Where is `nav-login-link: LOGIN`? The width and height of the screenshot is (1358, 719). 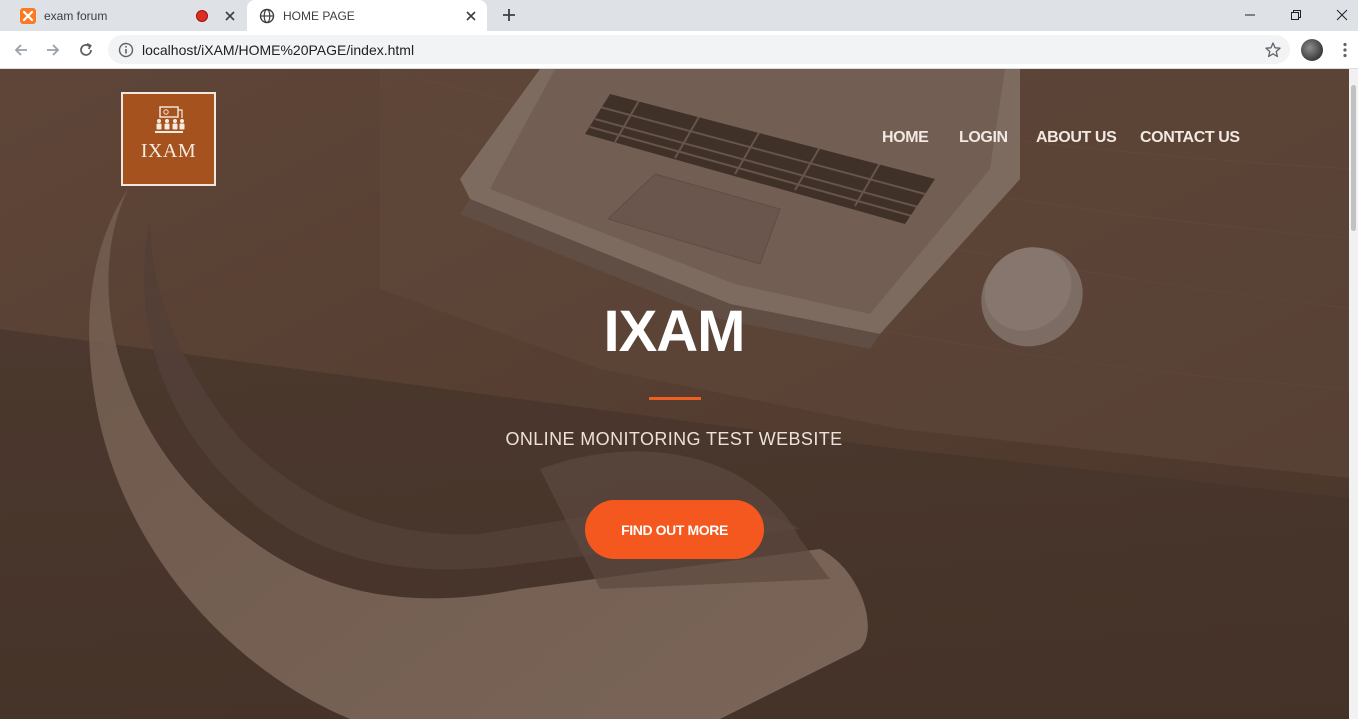 nav-login-link: LOGIN is located at coordinates (983, 138).